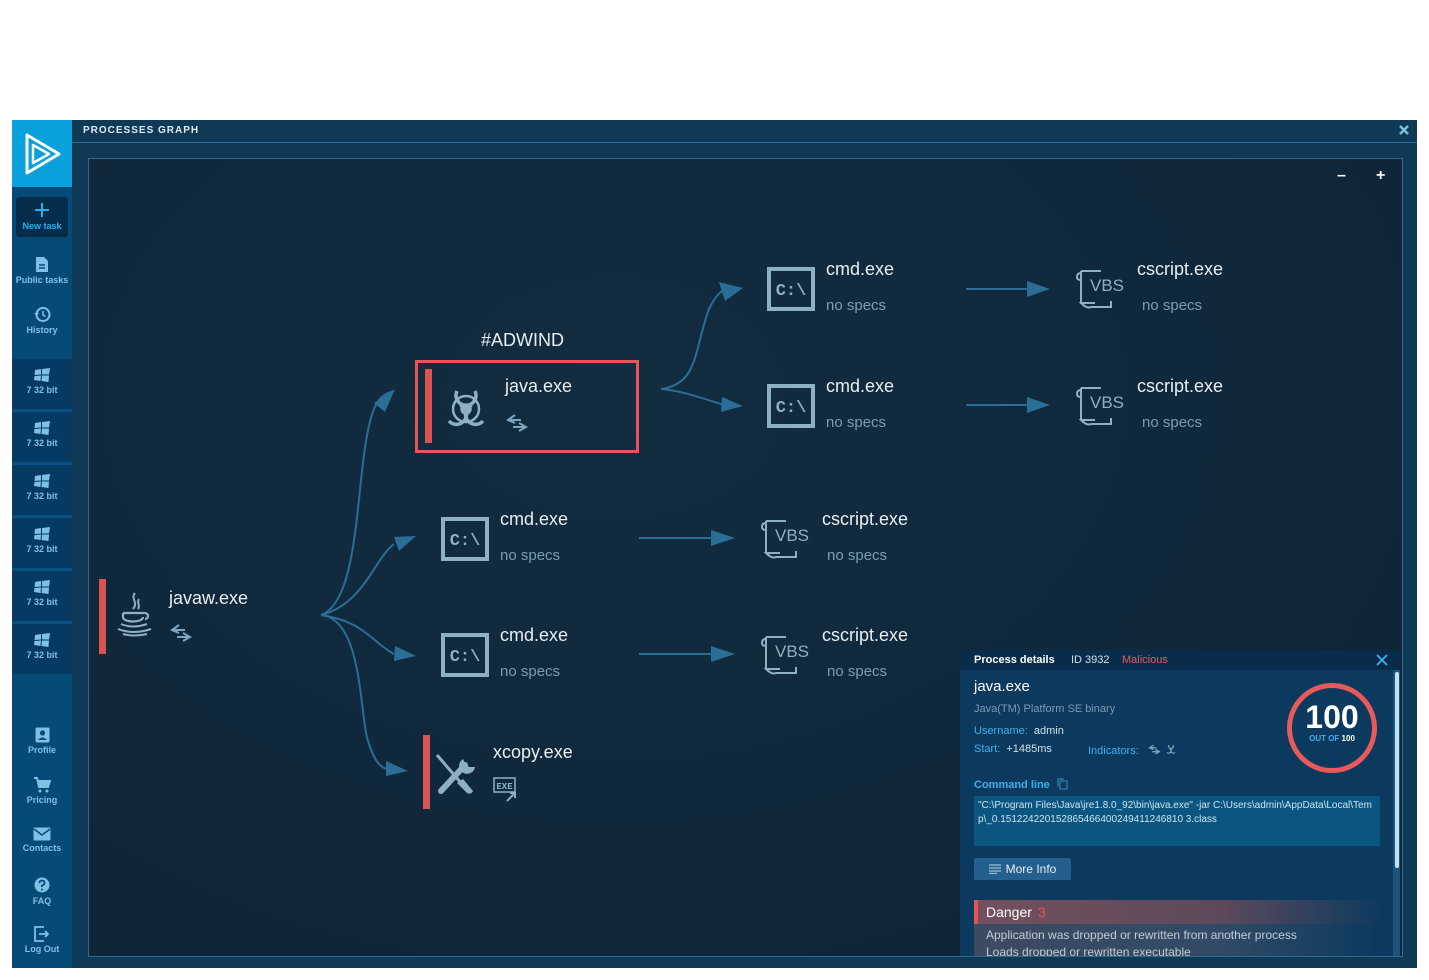 The width and height of the screenshot is (1429, 980). I want to click on sidebar-item-label: History, so click(42, 330).